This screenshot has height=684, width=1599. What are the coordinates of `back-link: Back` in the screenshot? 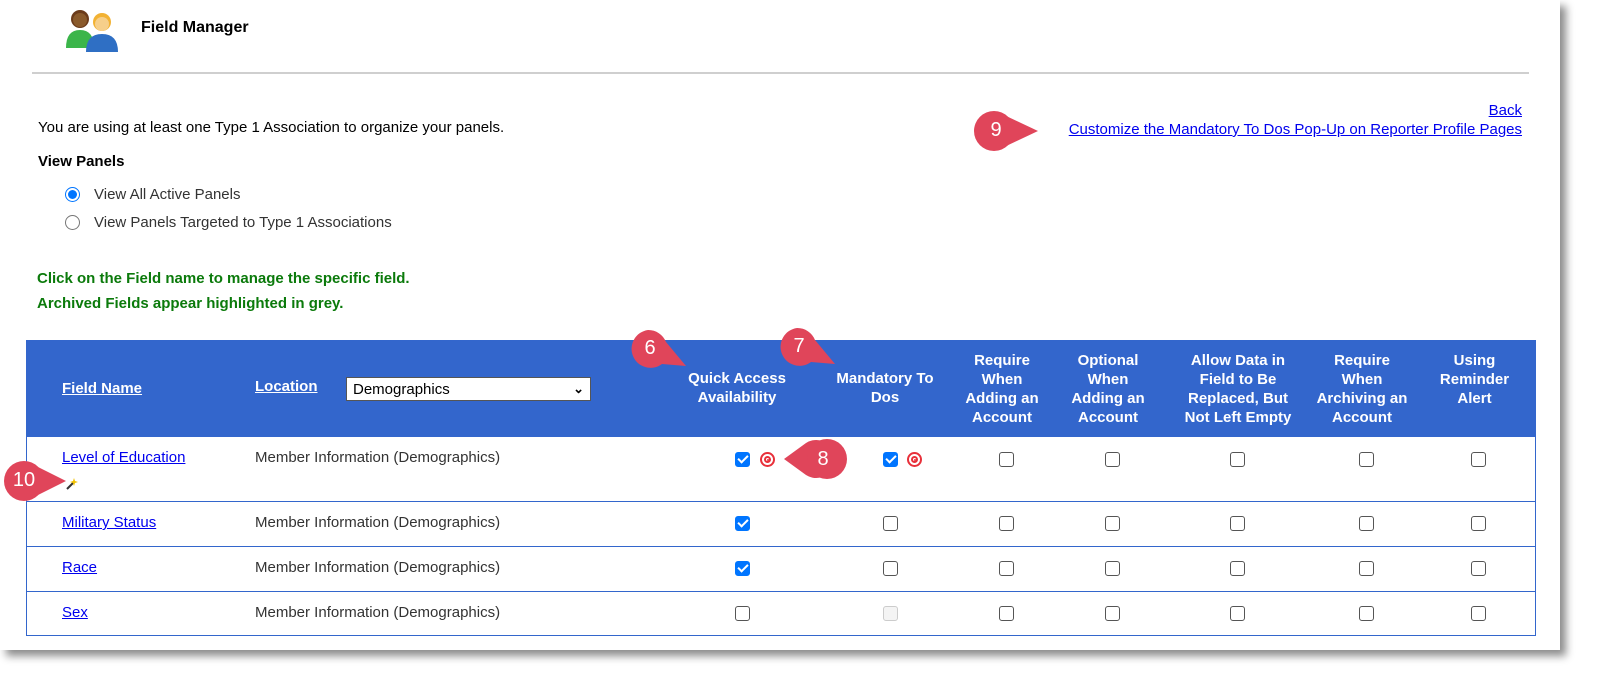 It's located at (1505, 110).